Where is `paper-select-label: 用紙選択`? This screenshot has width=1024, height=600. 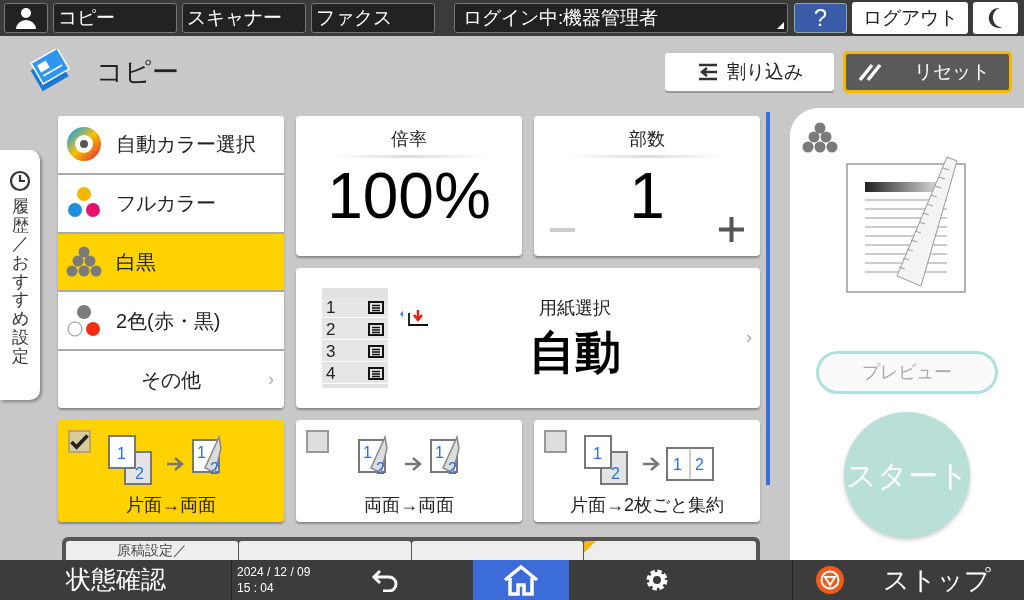
paper-select-label: 用紙選択 is located at coordinates (575, 308).